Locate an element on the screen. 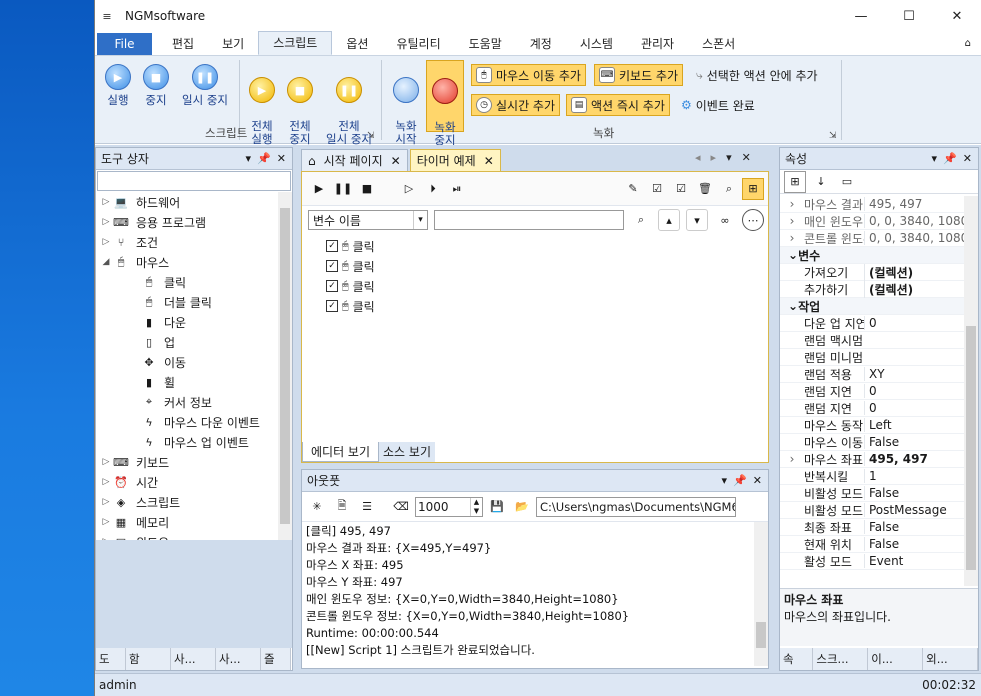 This screenshot has width=981, height=696. delete-icon: 🗑 is located at coordinates (705, 189).